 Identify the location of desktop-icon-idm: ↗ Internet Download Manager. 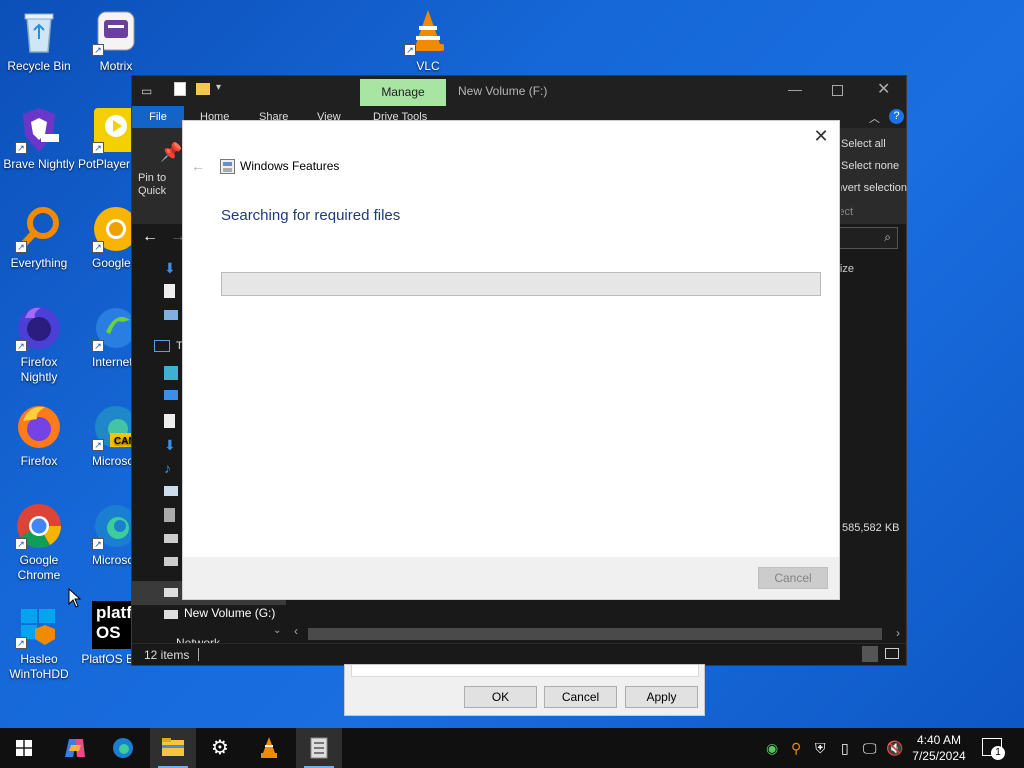
(108, 337).